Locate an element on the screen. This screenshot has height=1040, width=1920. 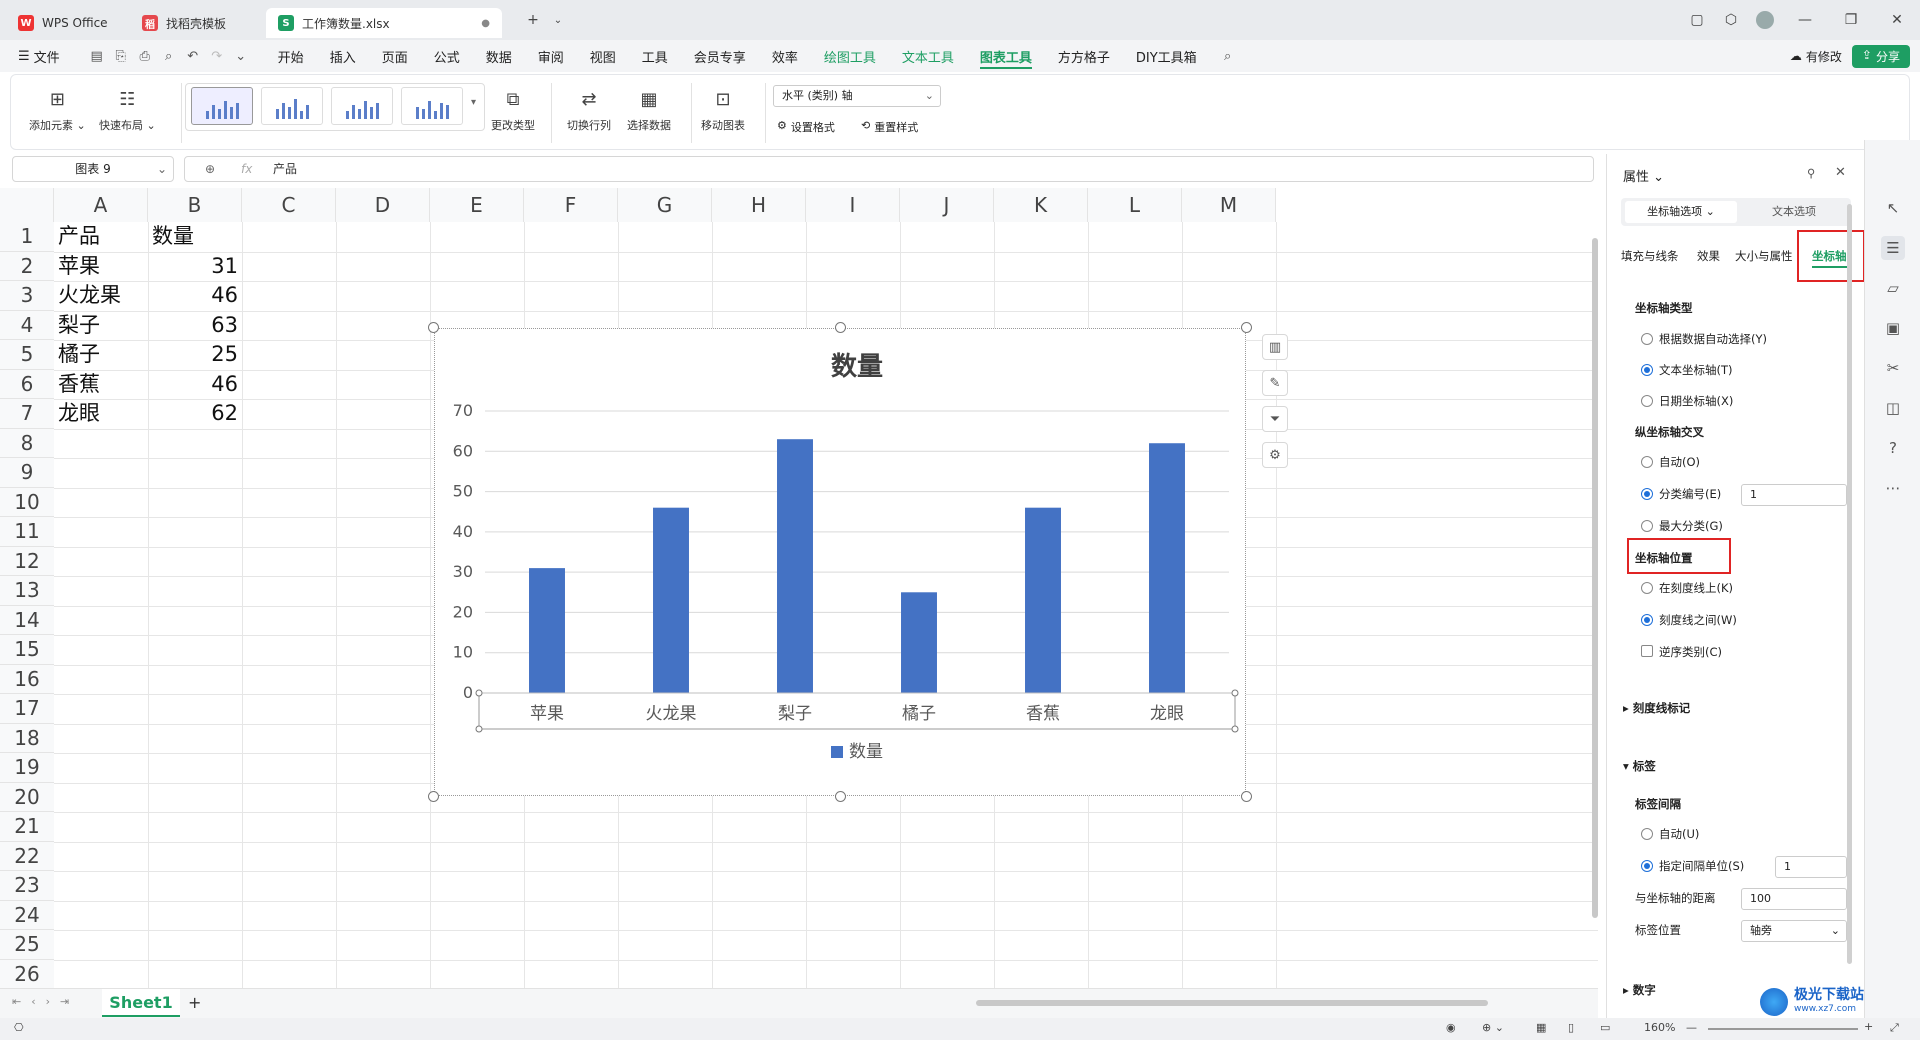
legend-swatch is located at coordinates (837, 752).